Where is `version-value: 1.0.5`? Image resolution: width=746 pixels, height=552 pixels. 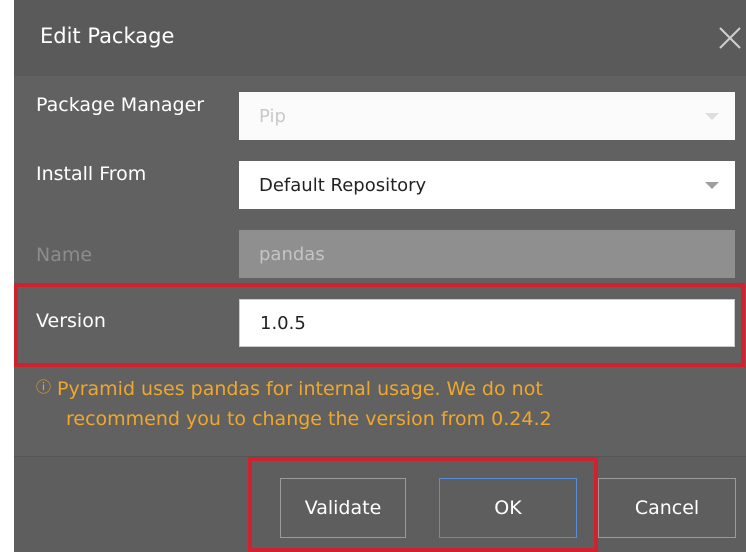
version-value: 1.0.5 is located at coordinates (283, 323).